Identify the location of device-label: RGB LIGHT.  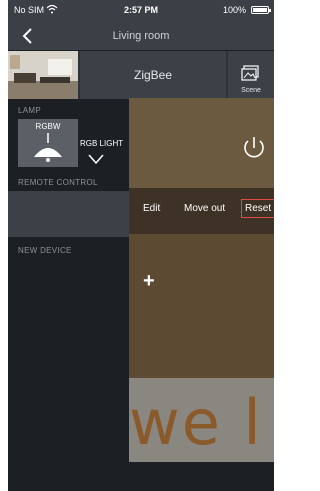
(102, 143).